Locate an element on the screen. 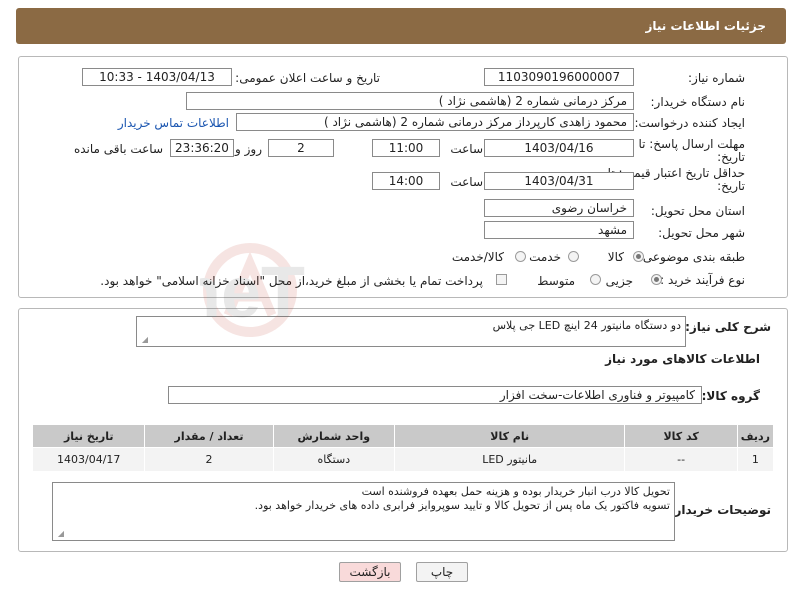 The width and height of the screenshot is (789, 598). reply-date-field: 1403/04/16 is located at coordinates (559, 148).